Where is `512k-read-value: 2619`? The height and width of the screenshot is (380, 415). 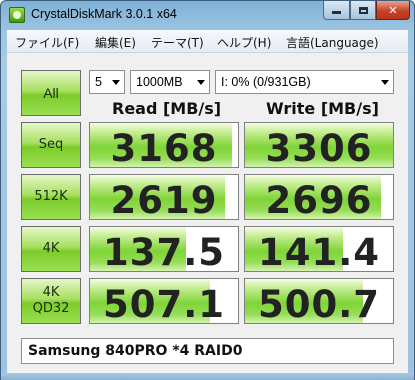 512k-read-value: 2619 is located at coordinates (164, 199).